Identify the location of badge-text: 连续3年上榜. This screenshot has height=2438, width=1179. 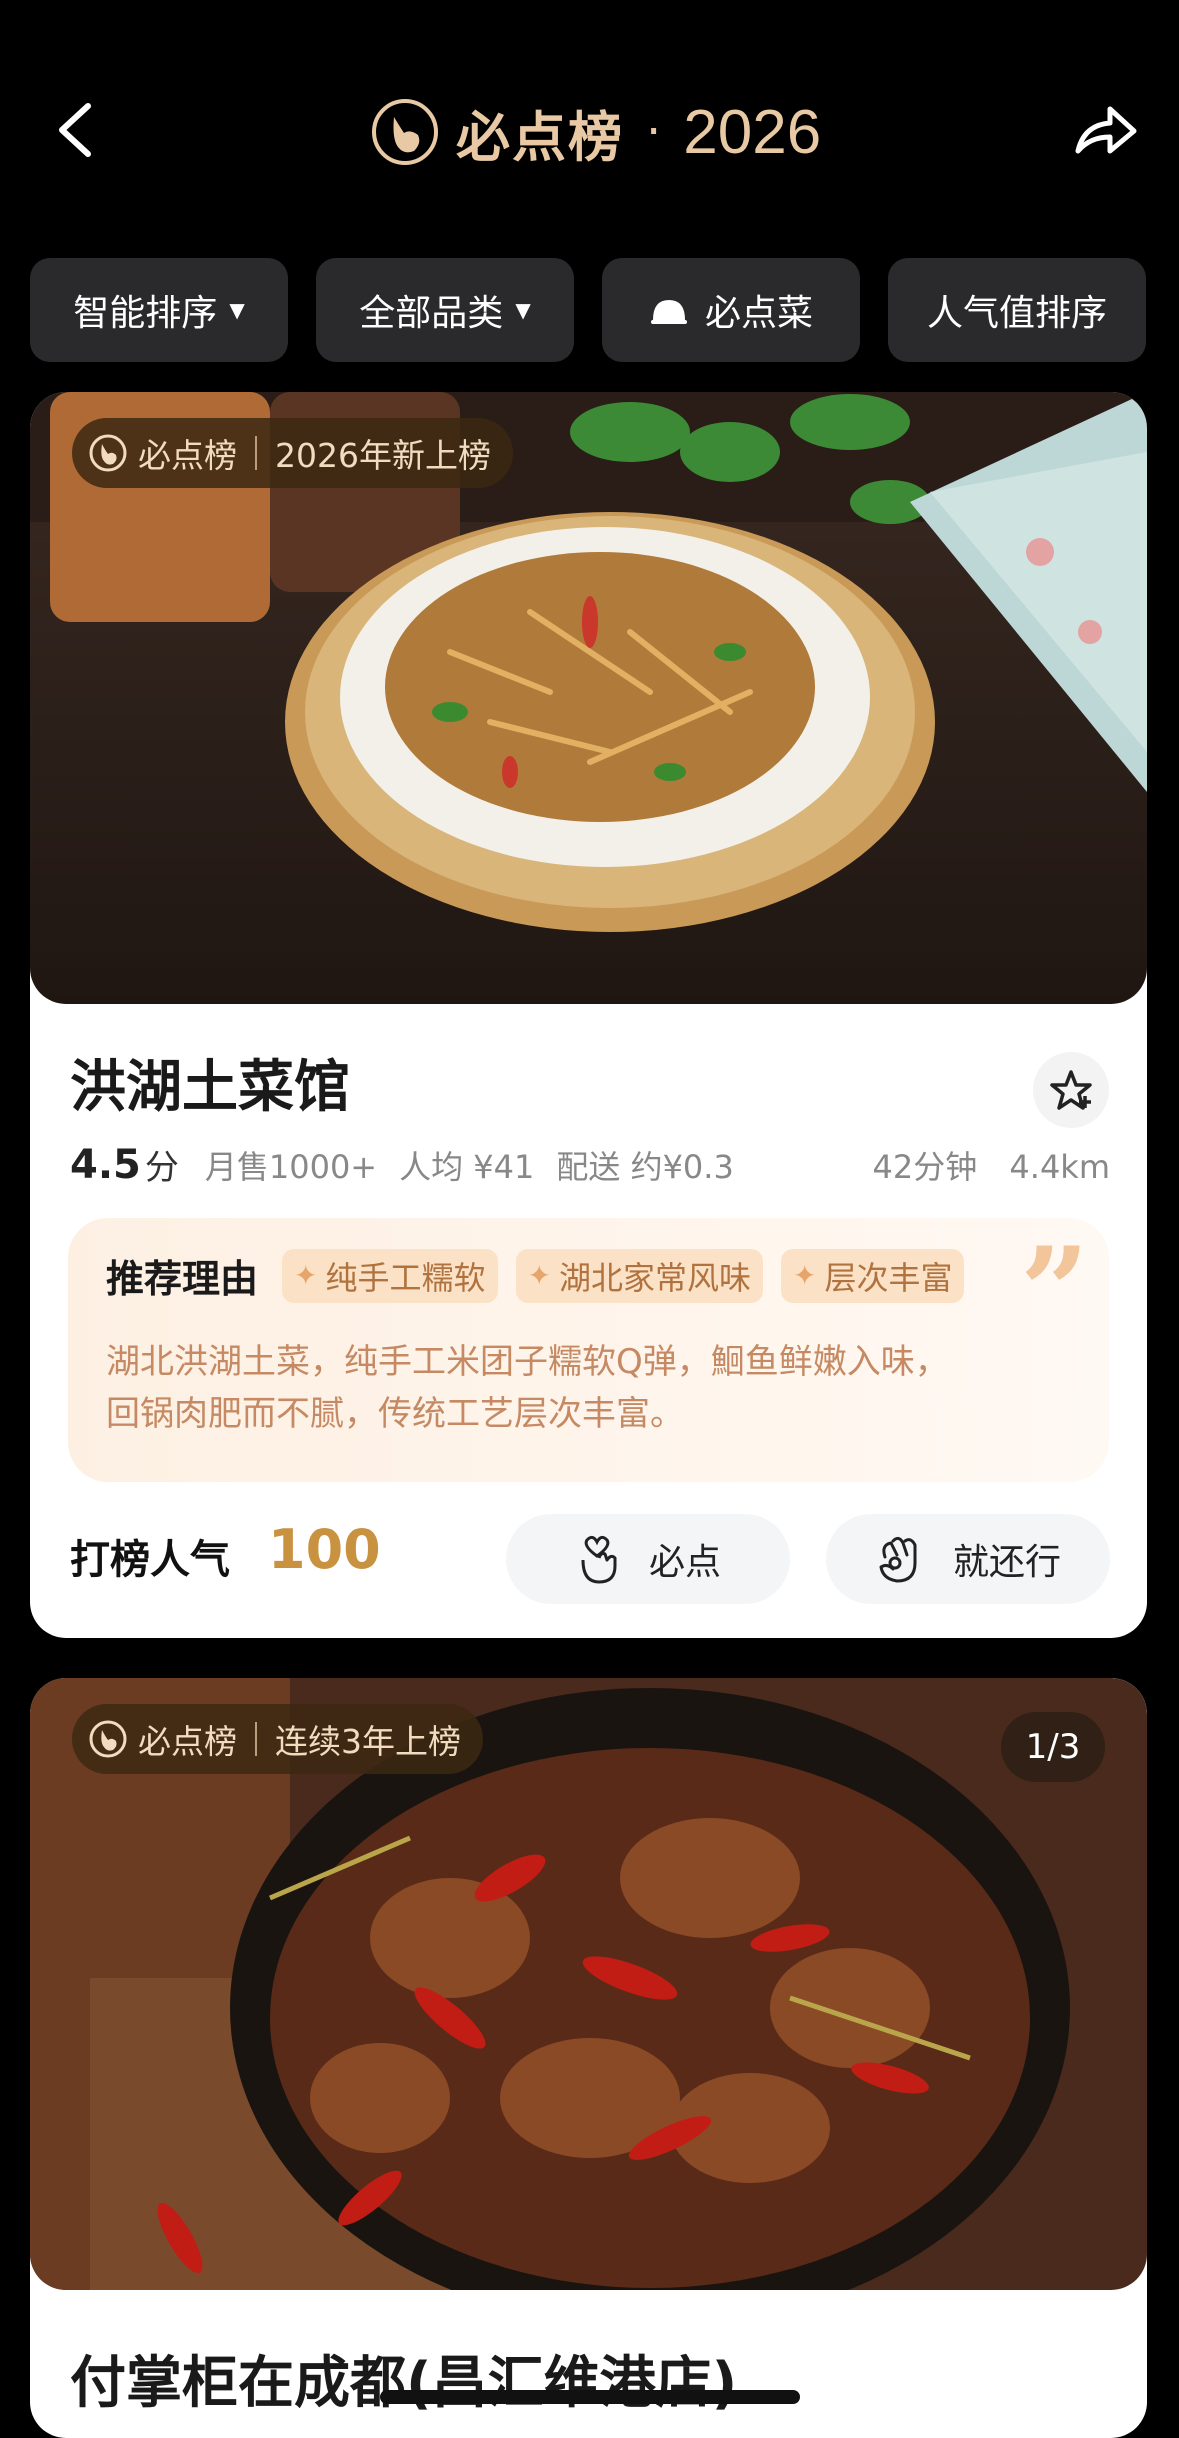
(368, 1741).